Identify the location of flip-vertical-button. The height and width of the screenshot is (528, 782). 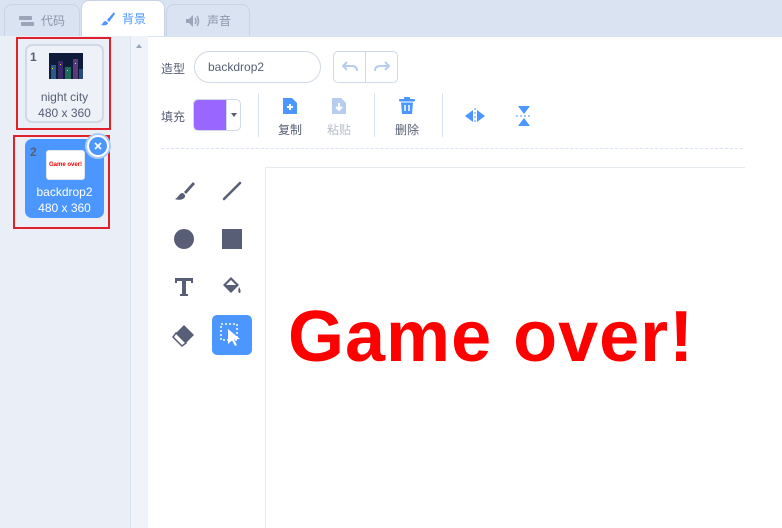
(524, 116).